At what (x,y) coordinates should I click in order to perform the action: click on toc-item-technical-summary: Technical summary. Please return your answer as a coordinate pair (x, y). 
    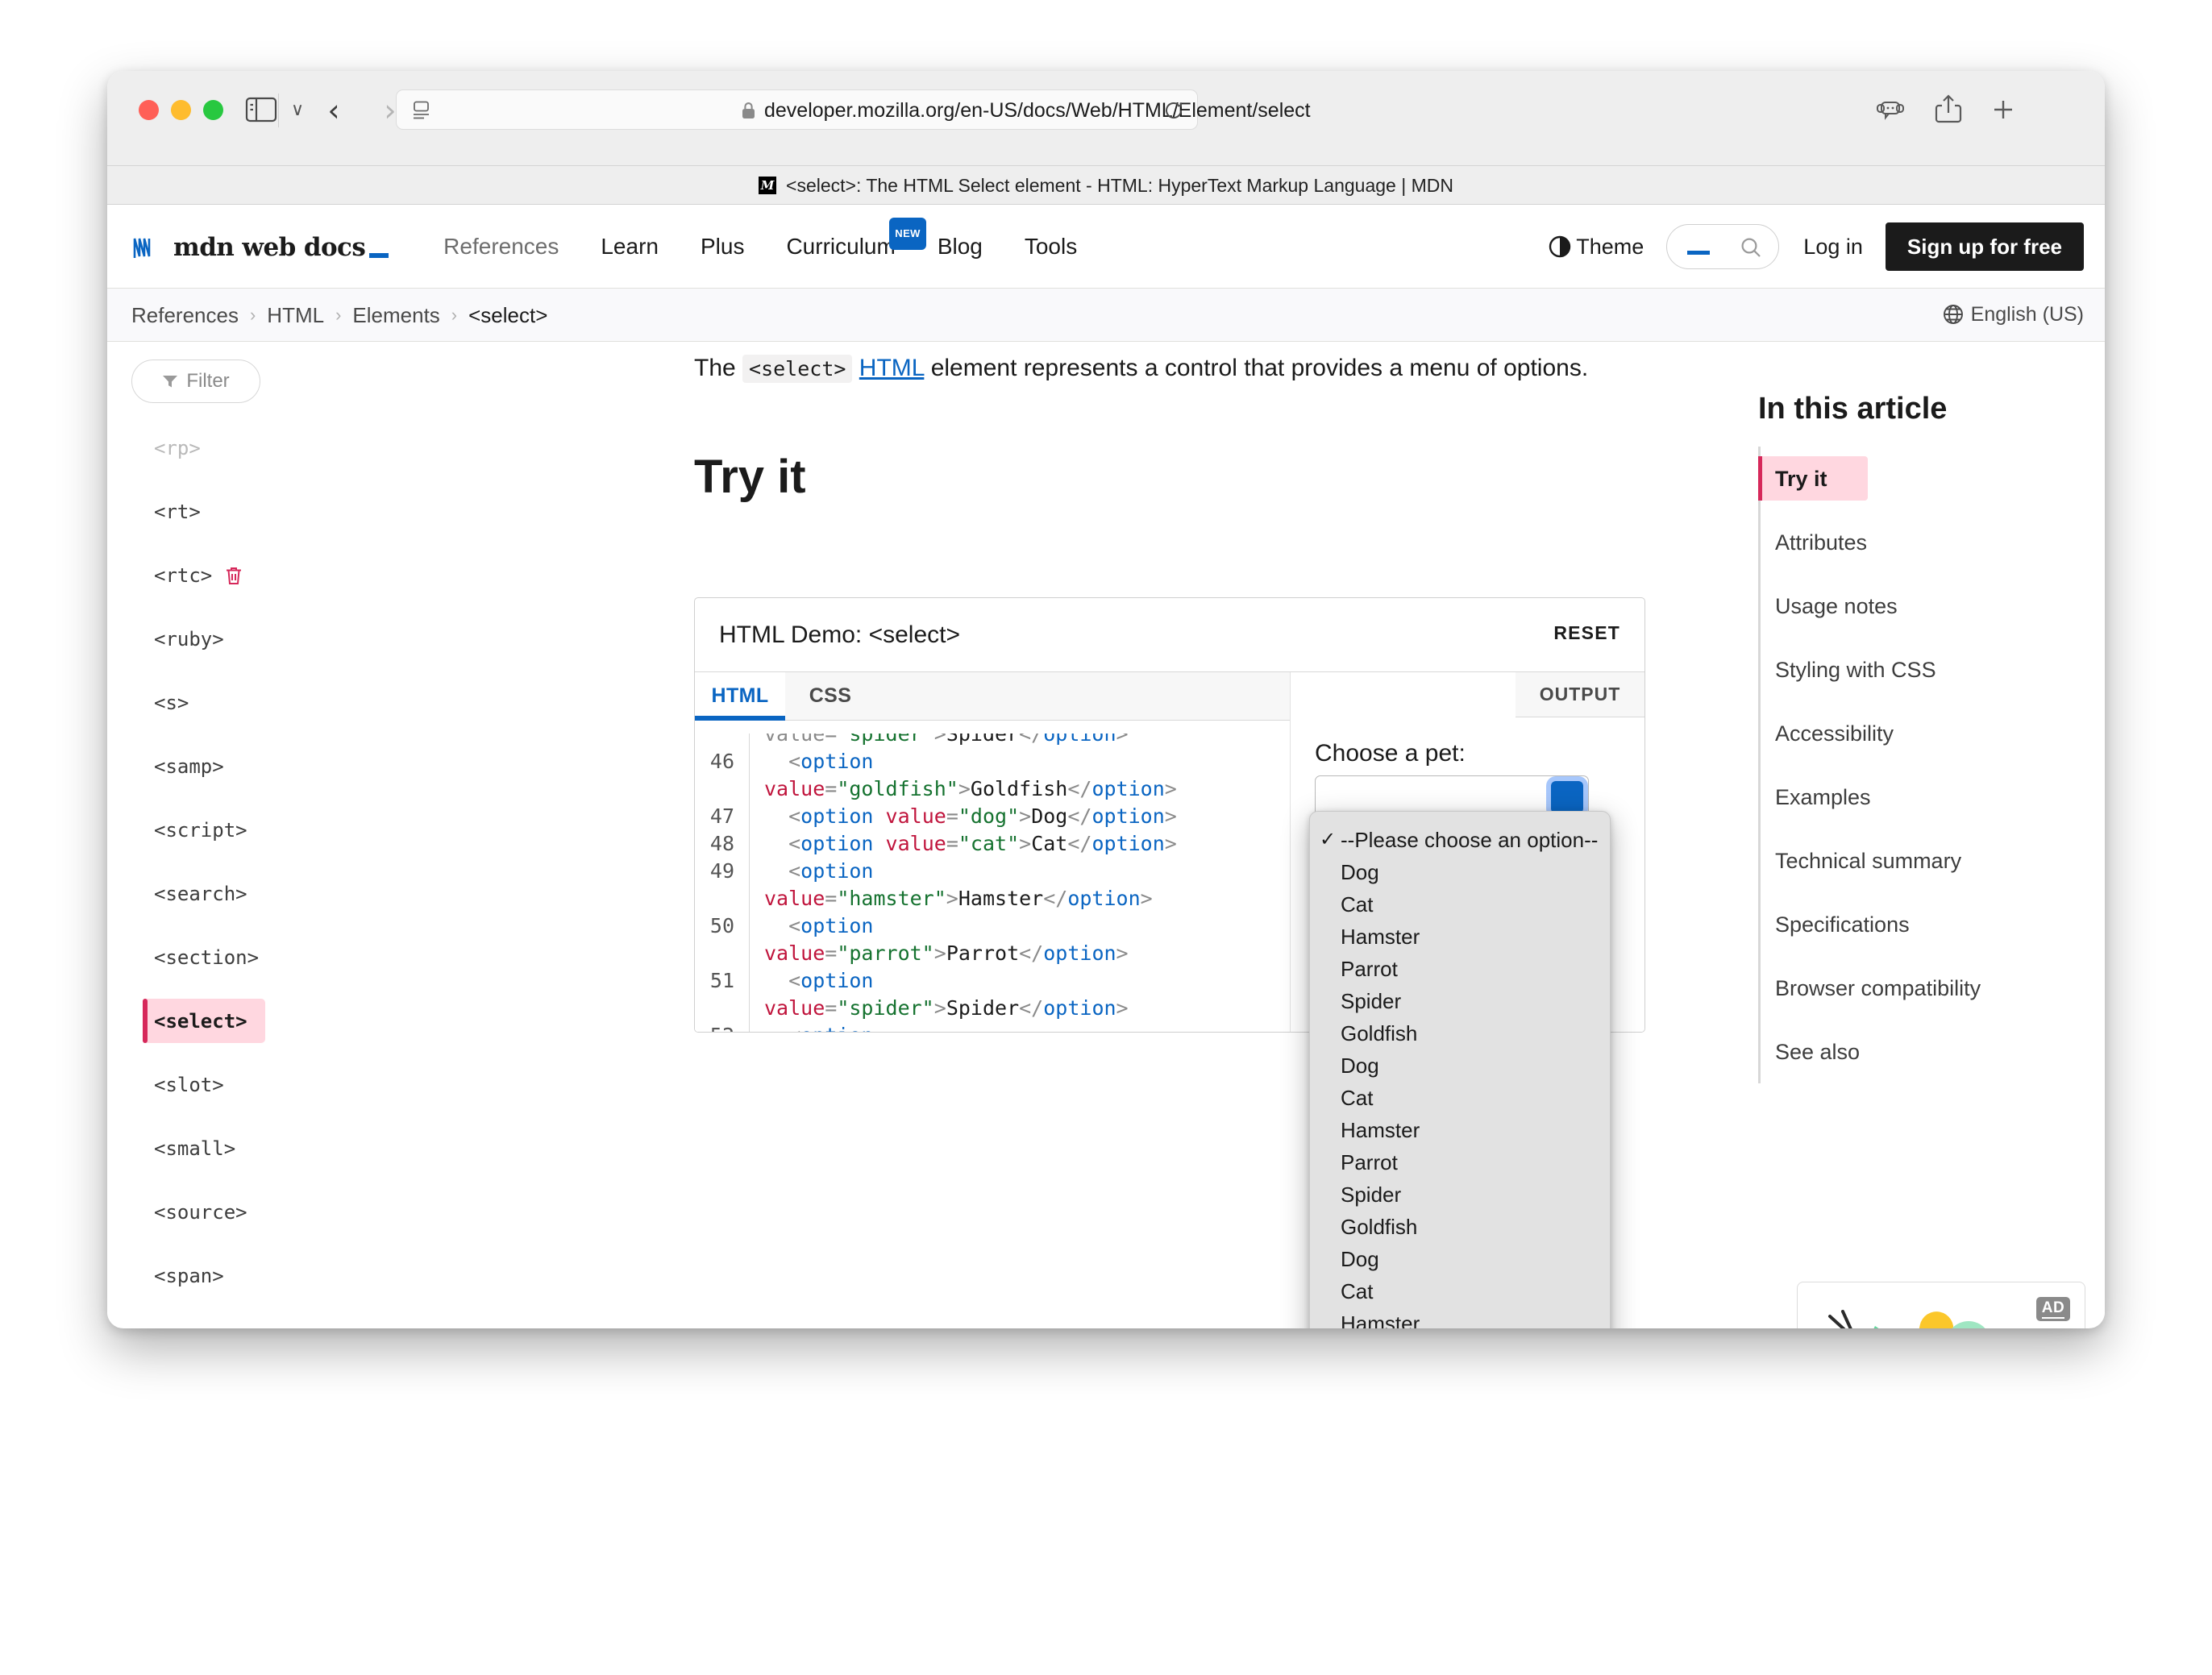
    Looking at the image, I should click on (1931, 860).